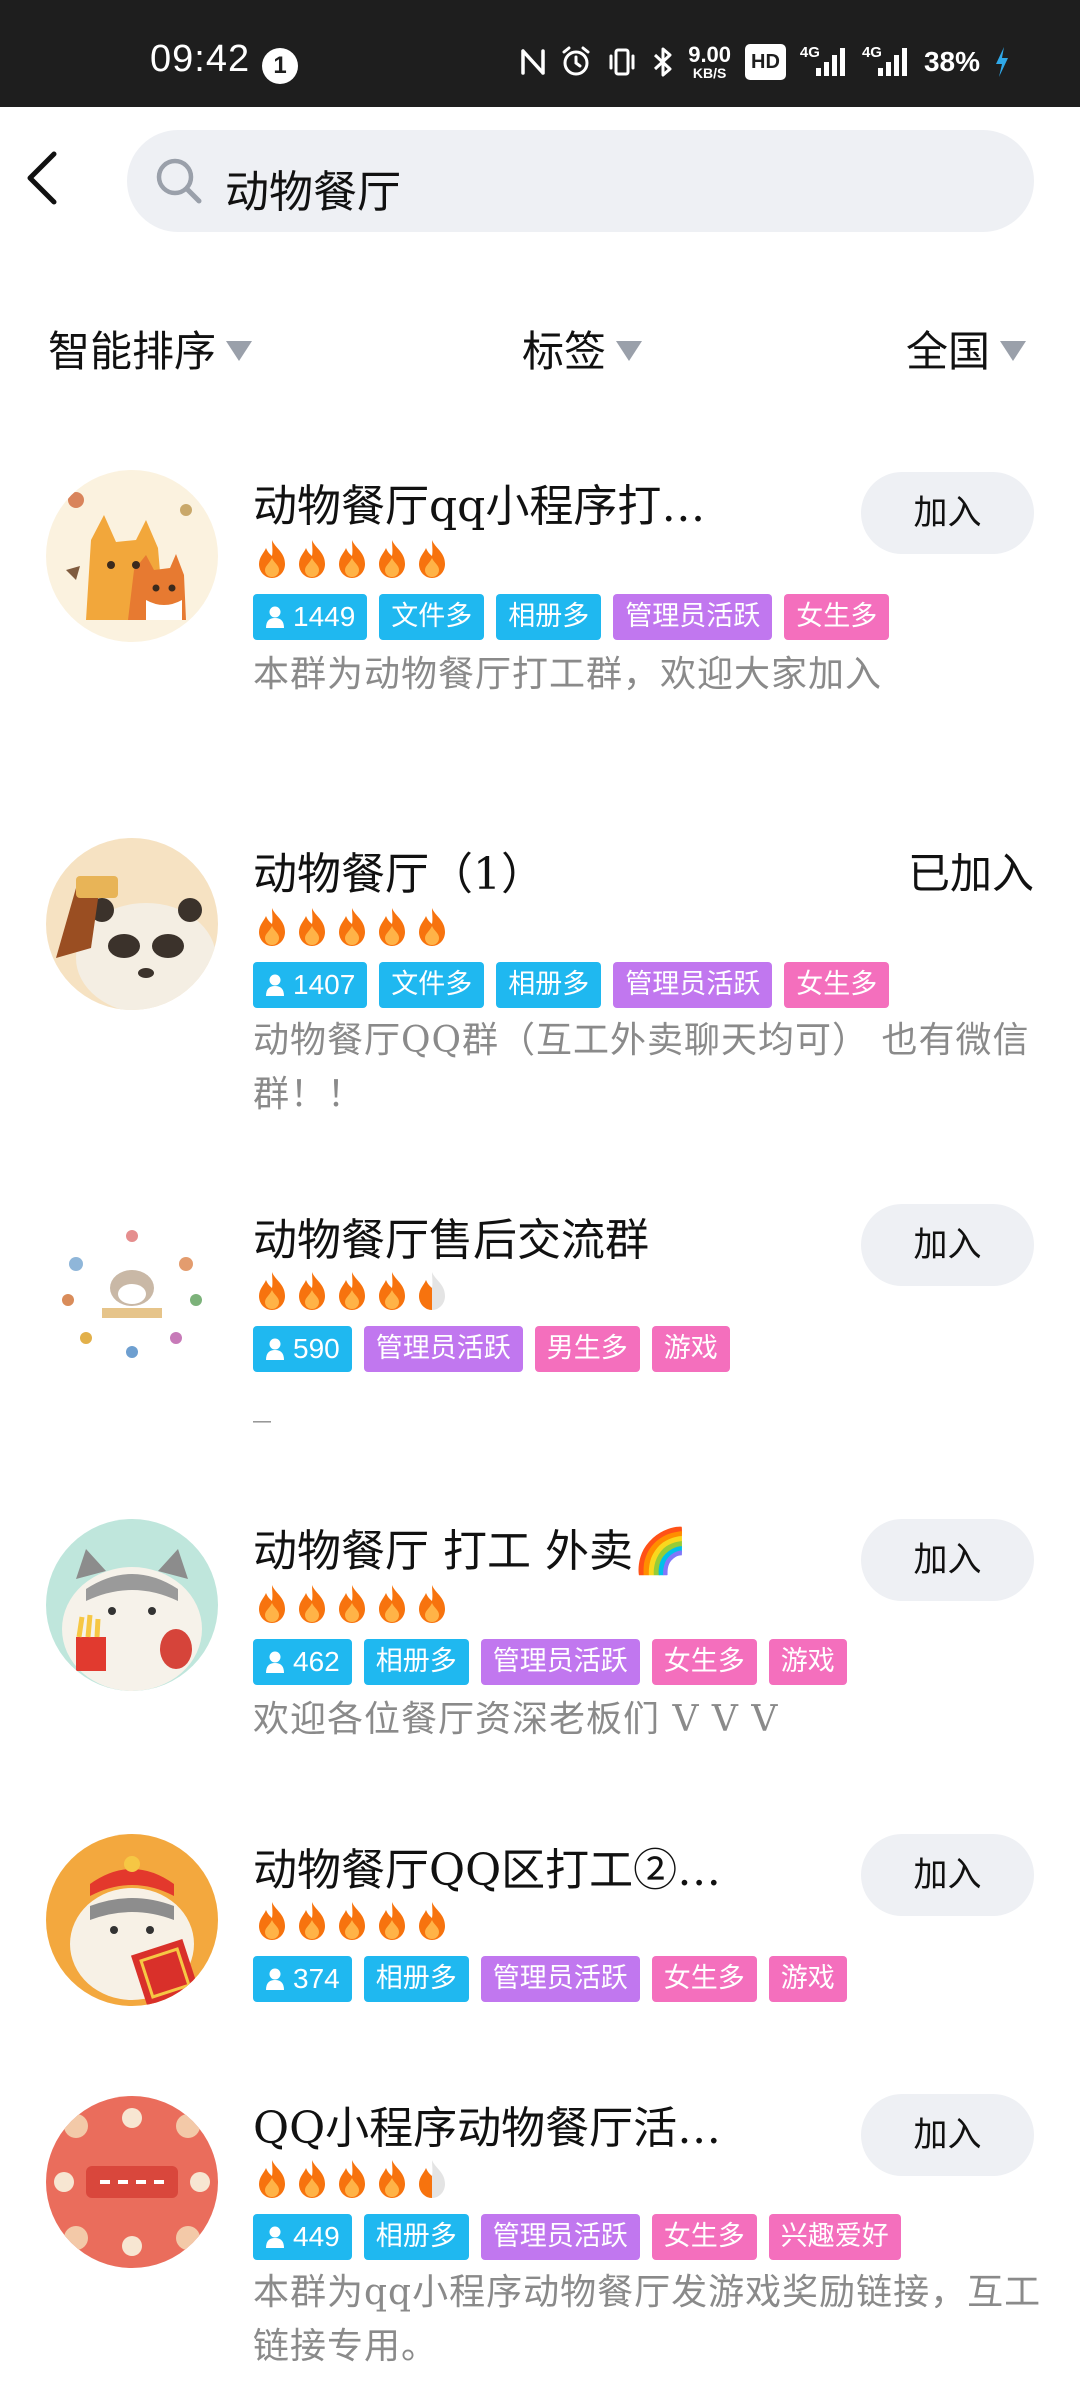 Image resolution: width=1080 pixels, height=2400 pixels. I want to click on member-count-tag: 590, so click(302, 1349).